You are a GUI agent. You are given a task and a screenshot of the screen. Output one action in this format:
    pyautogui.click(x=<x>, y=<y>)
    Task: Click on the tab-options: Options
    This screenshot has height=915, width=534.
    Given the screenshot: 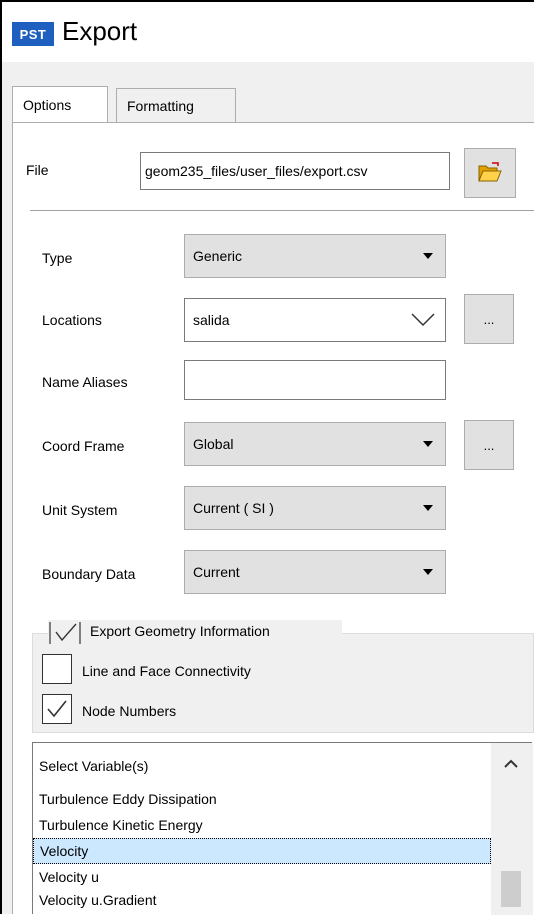 What is the action you would take?
    pyautogui.click(x=60, y=104)
    